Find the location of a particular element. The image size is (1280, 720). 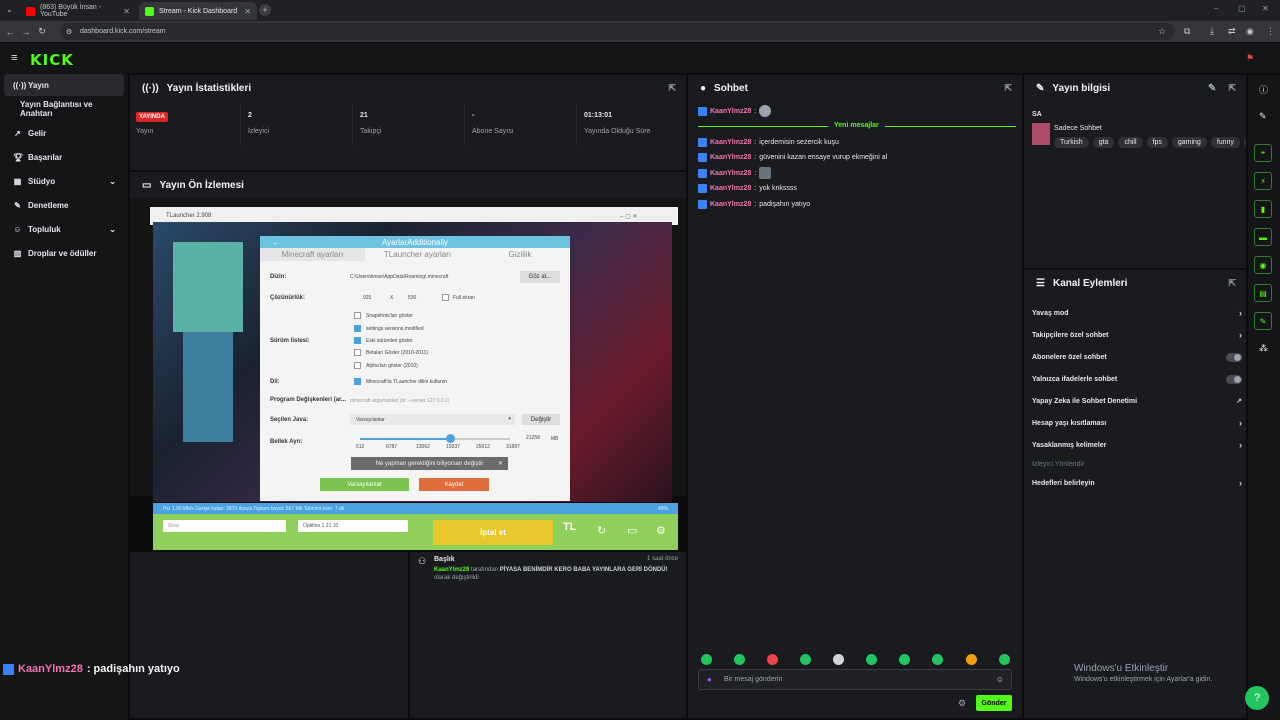

java-select: Varsayılanlar ▾ is located at coordinates (432, 419).